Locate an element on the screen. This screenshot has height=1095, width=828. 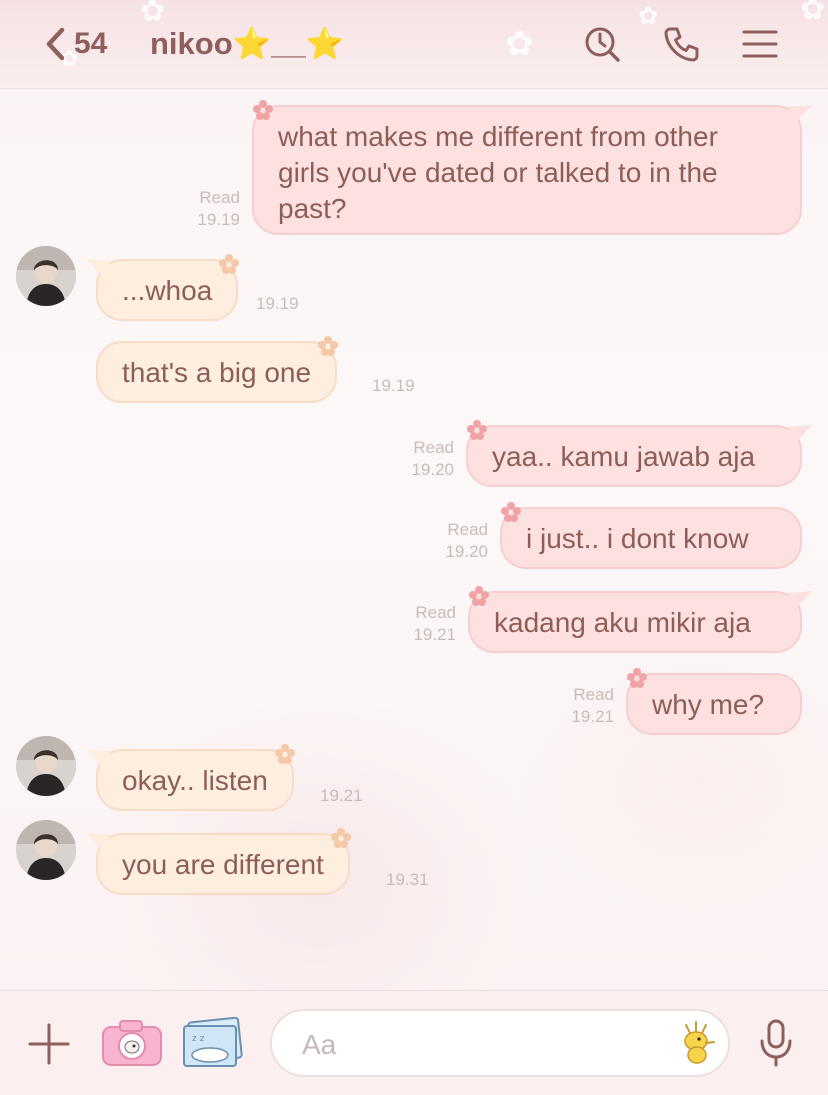
message-text: why me? is located at coordinates (708, 704).